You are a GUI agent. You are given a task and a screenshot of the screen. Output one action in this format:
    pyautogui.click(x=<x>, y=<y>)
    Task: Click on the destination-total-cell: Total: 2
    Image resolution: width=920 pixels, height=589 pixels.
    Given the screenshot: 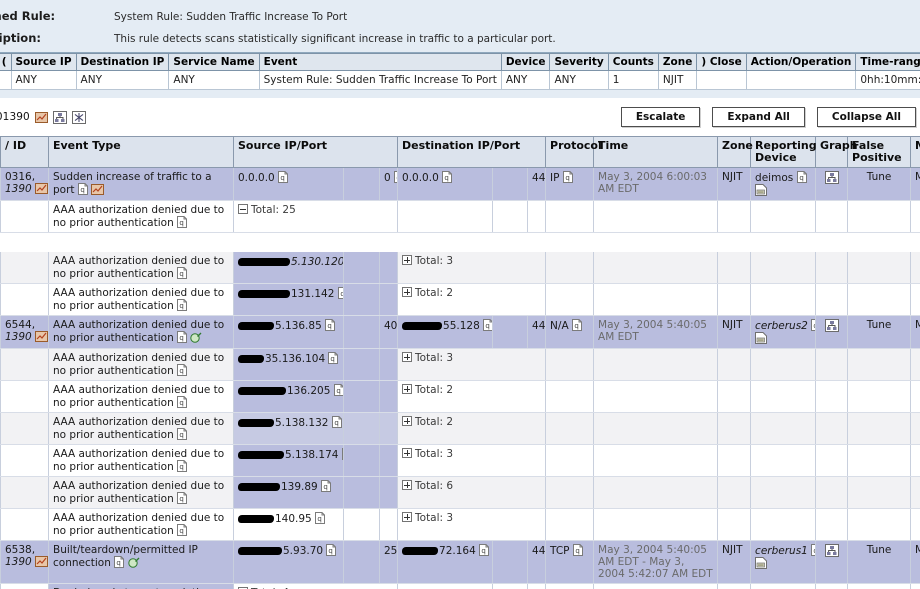 What is the action you would take?
    pyautogui.click(x=472, y=299)
    